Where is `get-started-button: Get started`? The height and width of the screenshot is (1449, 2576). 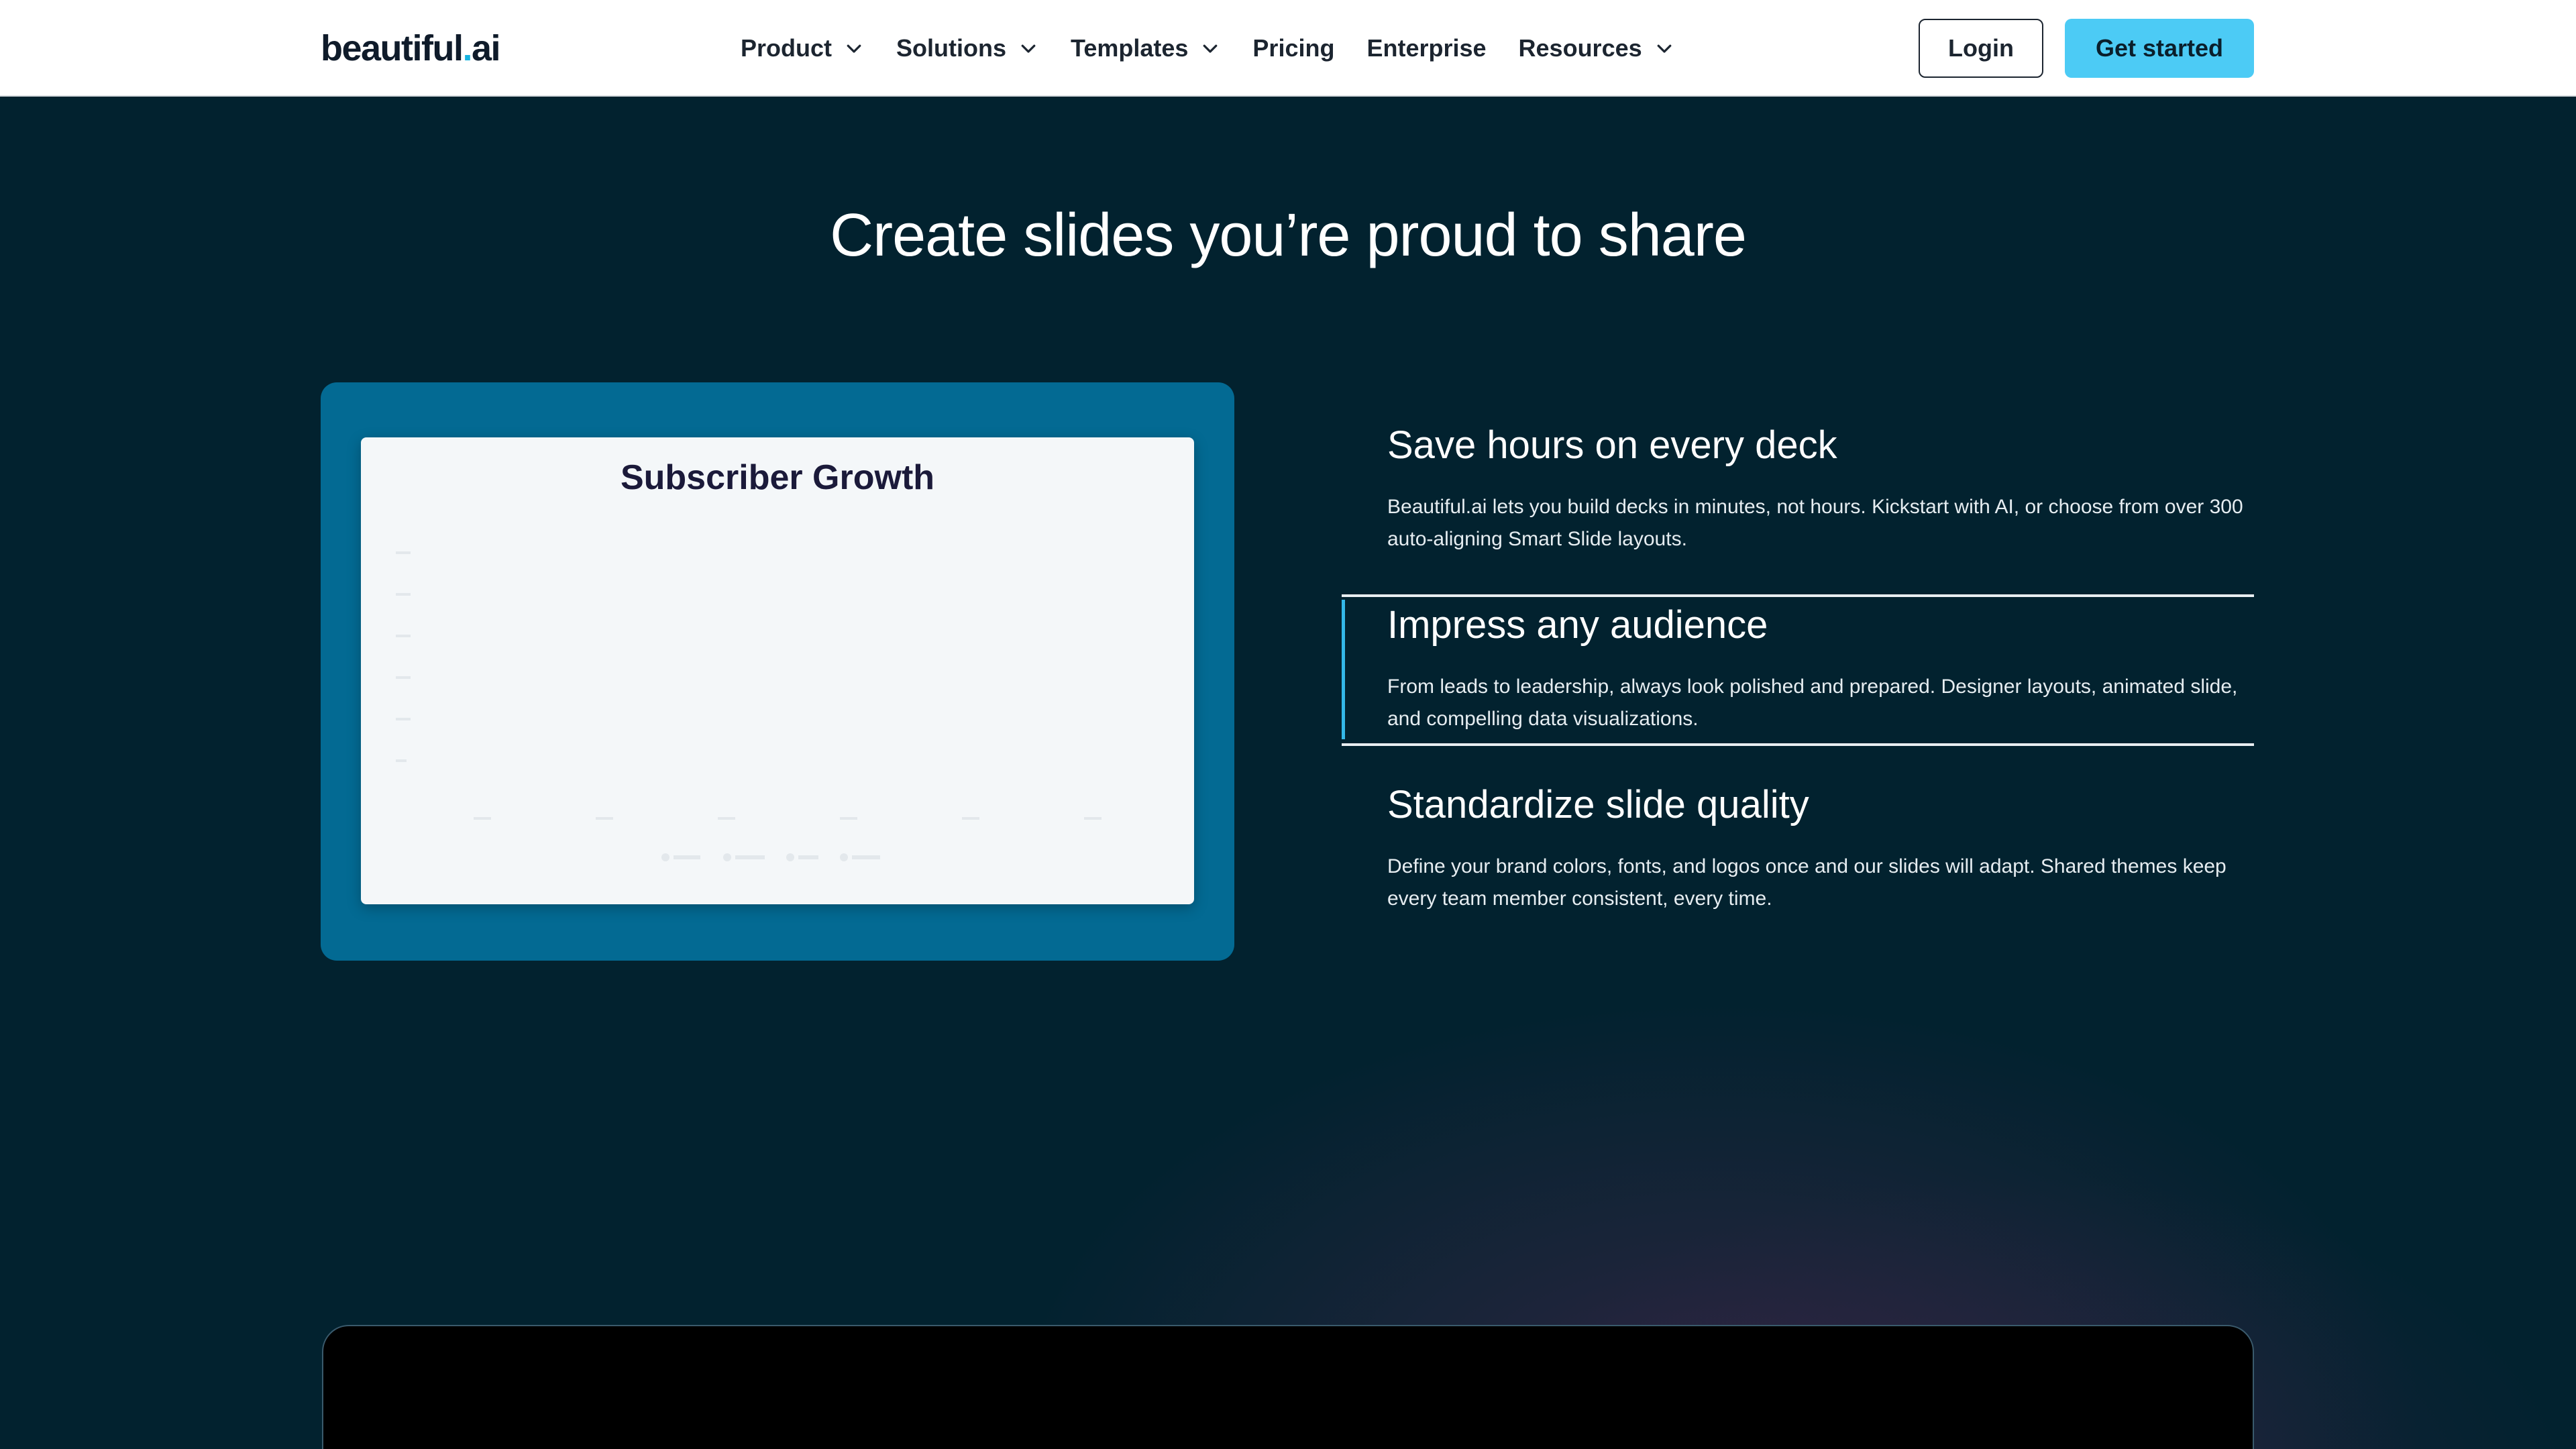 get-started-button: Get started is located at coordinates (2159, 48).